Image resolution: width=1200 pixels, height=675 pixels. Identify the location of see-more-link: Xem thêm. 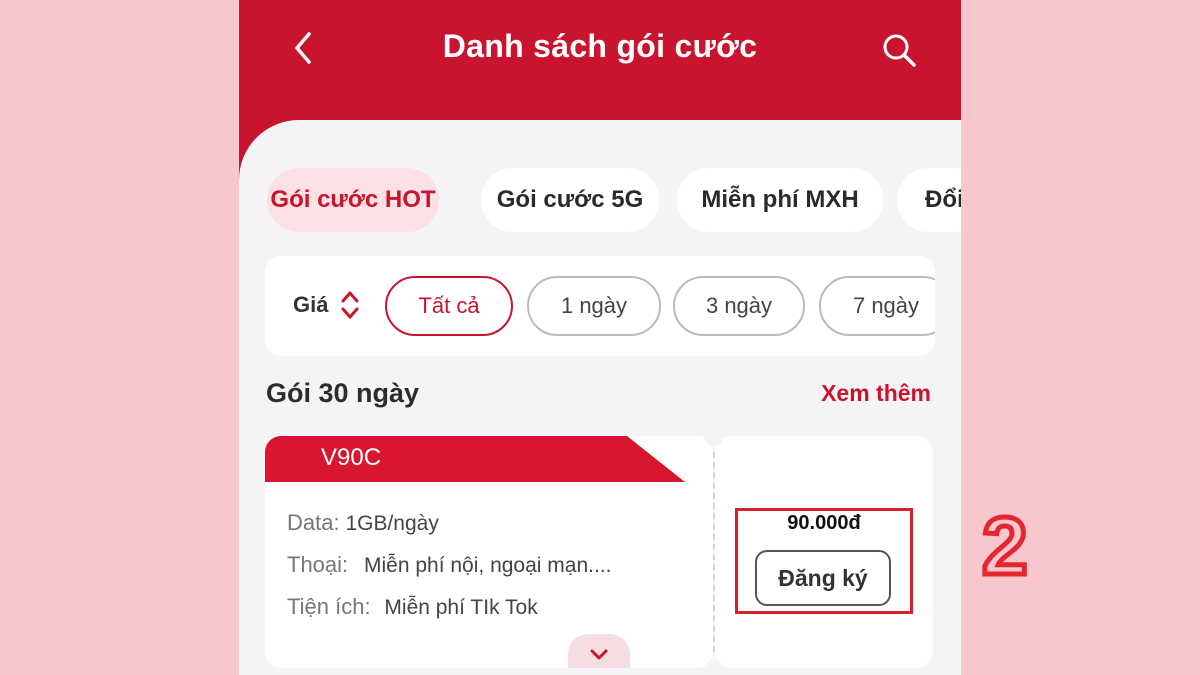
(876, 393).